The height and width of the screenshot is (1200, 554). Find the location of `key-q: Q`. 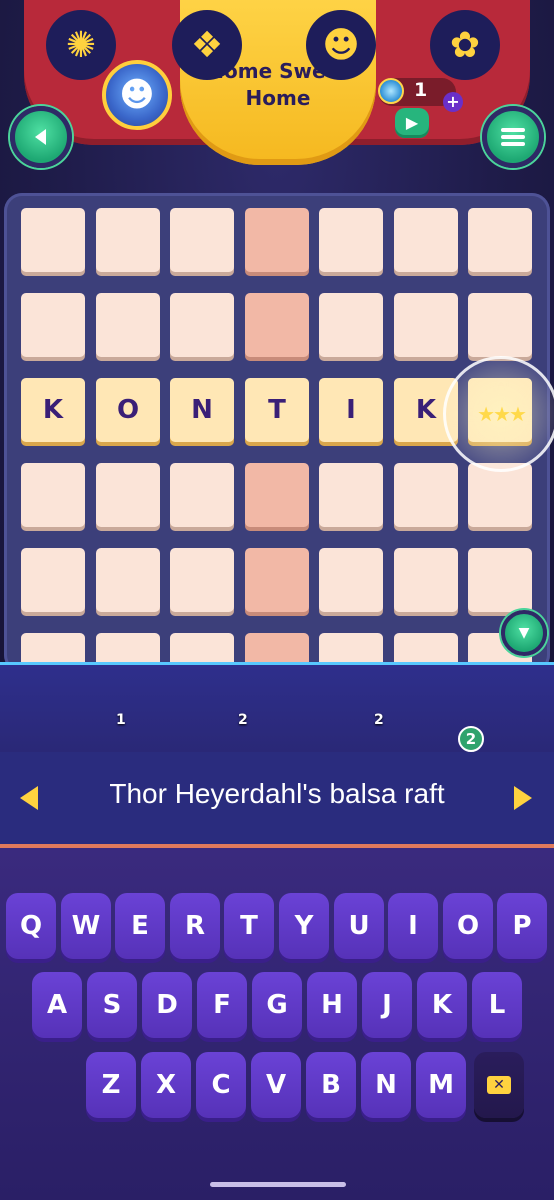

key-q: Q is located at coordinates (31, 926).